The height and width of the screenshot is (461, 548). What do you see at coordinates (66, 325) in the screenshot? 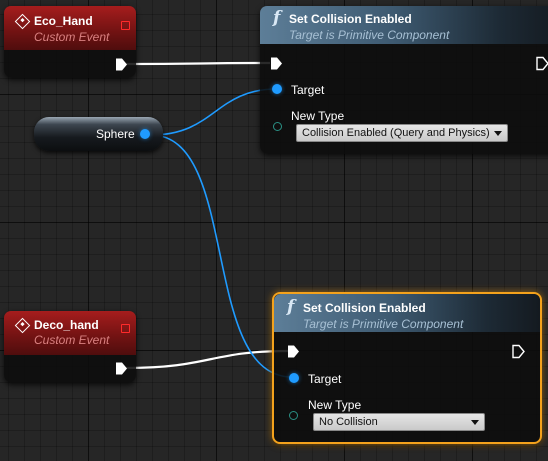
I see `event-title: Deco_hand` at bounding box center [66, 325].